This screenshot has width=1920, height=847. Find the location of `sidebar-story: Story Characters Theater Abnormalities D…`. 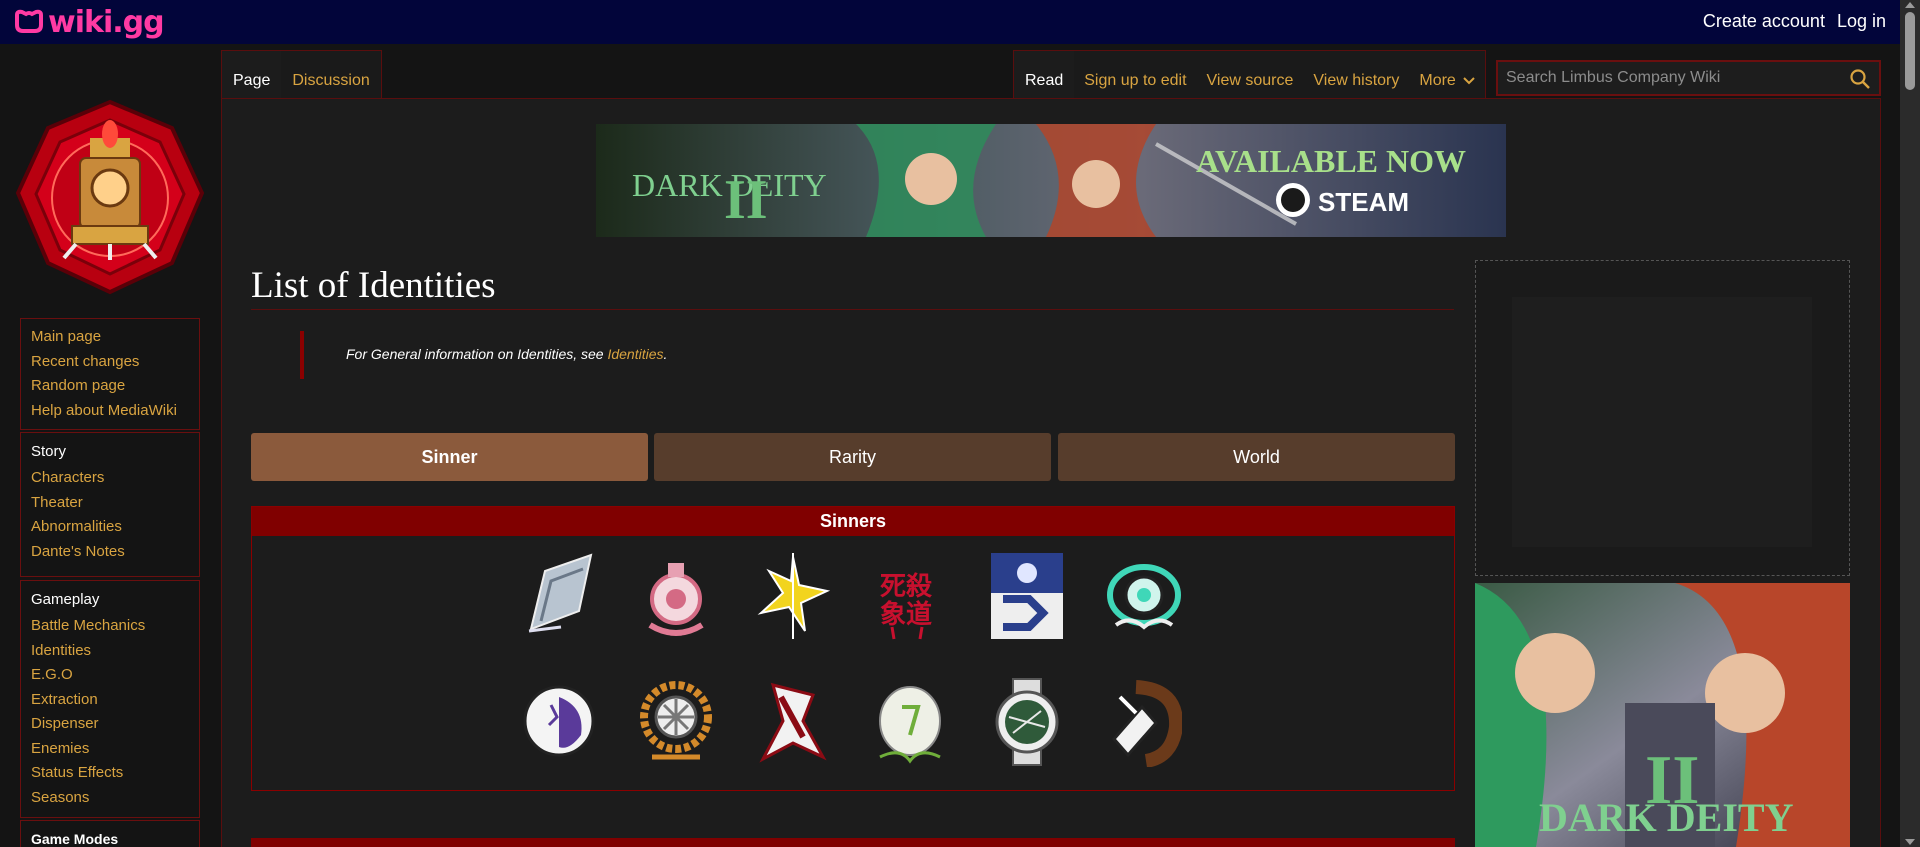

sidebar-story: Story Characters Theater Abnormalities D… is located at coordinates (110, 504).